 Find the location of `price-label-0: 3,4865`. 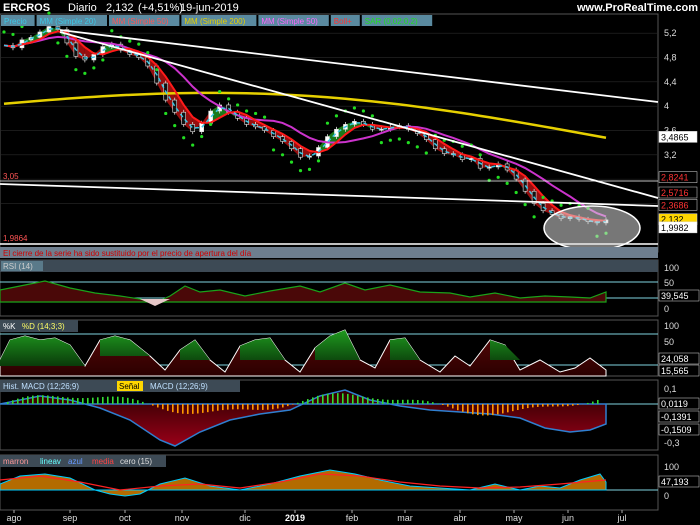

price-label-0: 3,4865 is located at coordinates (675, 137).